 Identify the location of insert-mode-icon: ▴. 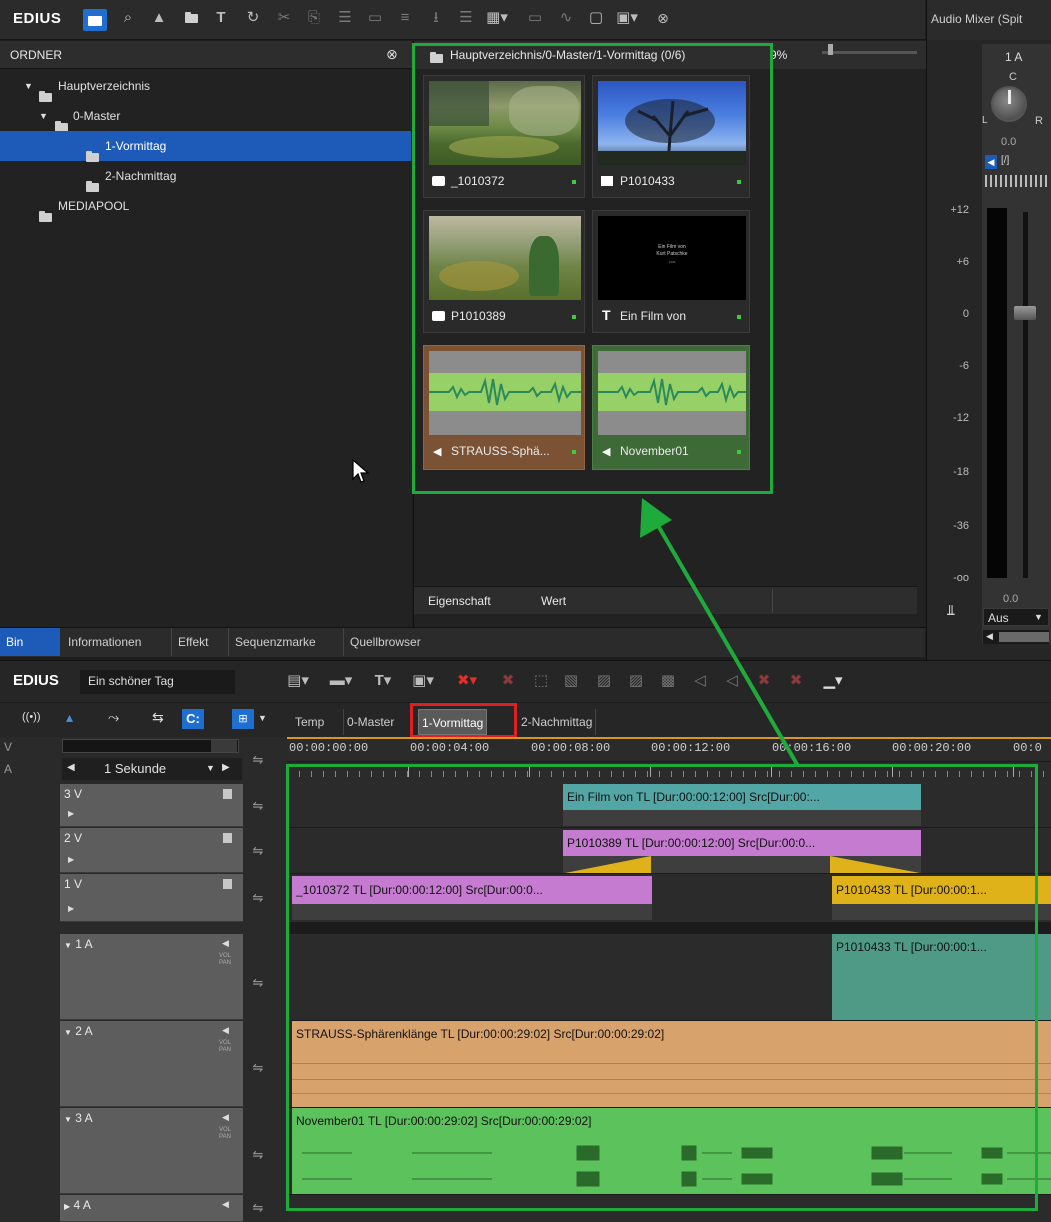
(69, 717).